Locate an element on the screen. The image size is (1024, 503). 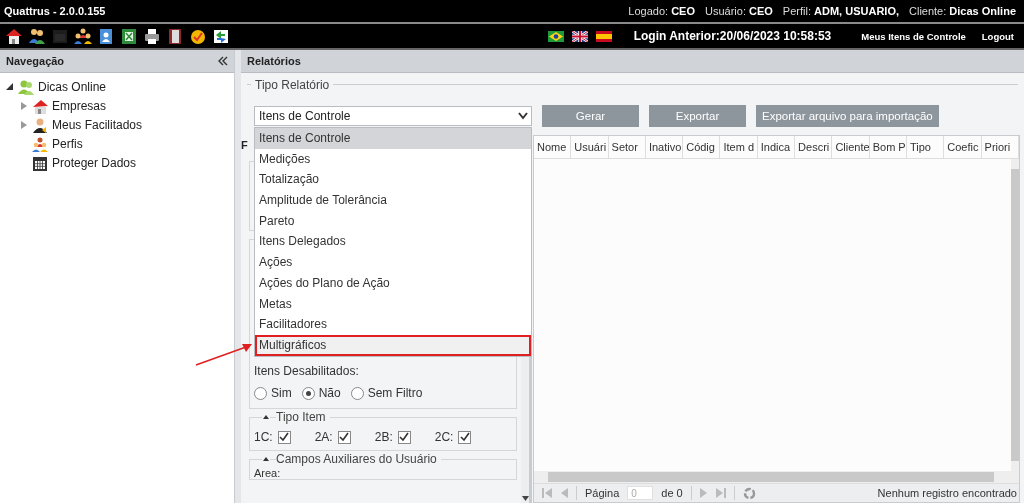
dropdown-option: Medições is located at coordinates (393, 159).